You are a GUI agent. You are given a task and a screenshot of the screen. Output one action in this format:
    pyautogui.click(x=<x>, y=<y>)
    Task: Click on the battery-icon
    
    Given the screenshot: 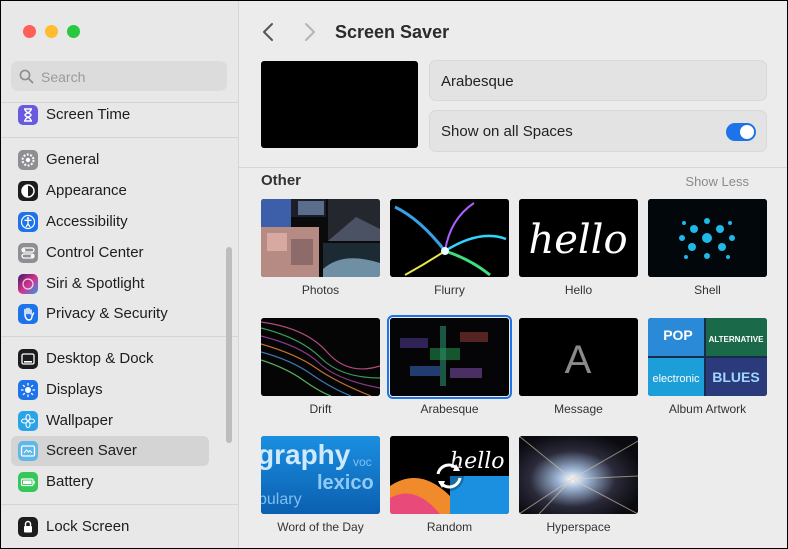 What is the action you would take?
    pyautogui.click(x=28, y=482)
    